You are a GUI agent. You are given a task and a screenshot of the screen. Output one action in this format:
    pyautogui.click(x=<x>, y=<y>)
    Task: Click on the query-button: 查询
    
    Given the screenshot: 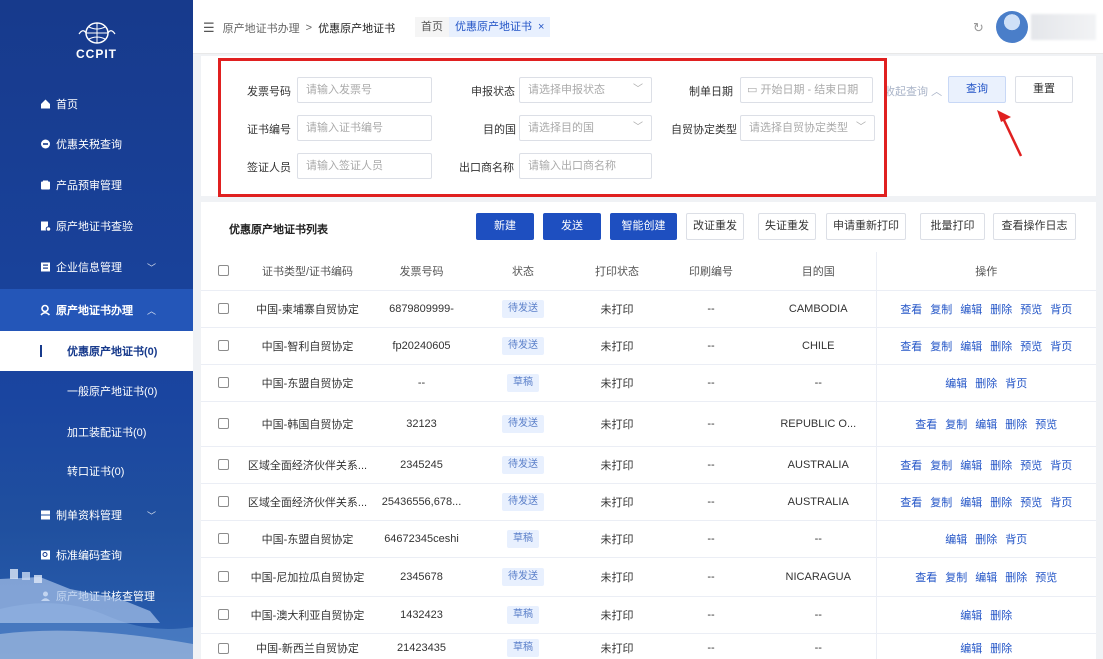 What is the action you would take?
    pyautogui.click(x=977, y=89)
    